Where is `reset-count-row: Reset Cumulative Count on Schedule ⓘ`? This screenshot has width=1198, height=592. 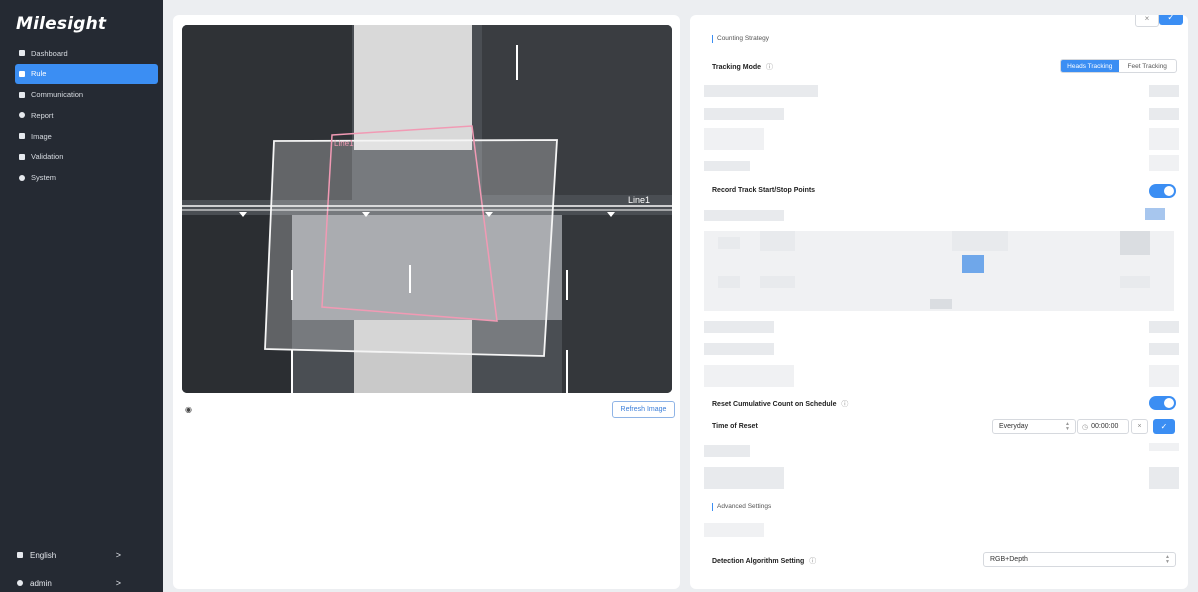
reset-count-row: Reset Cumulative Count on Schedule ⓘ is located at coordinates (780, 404).